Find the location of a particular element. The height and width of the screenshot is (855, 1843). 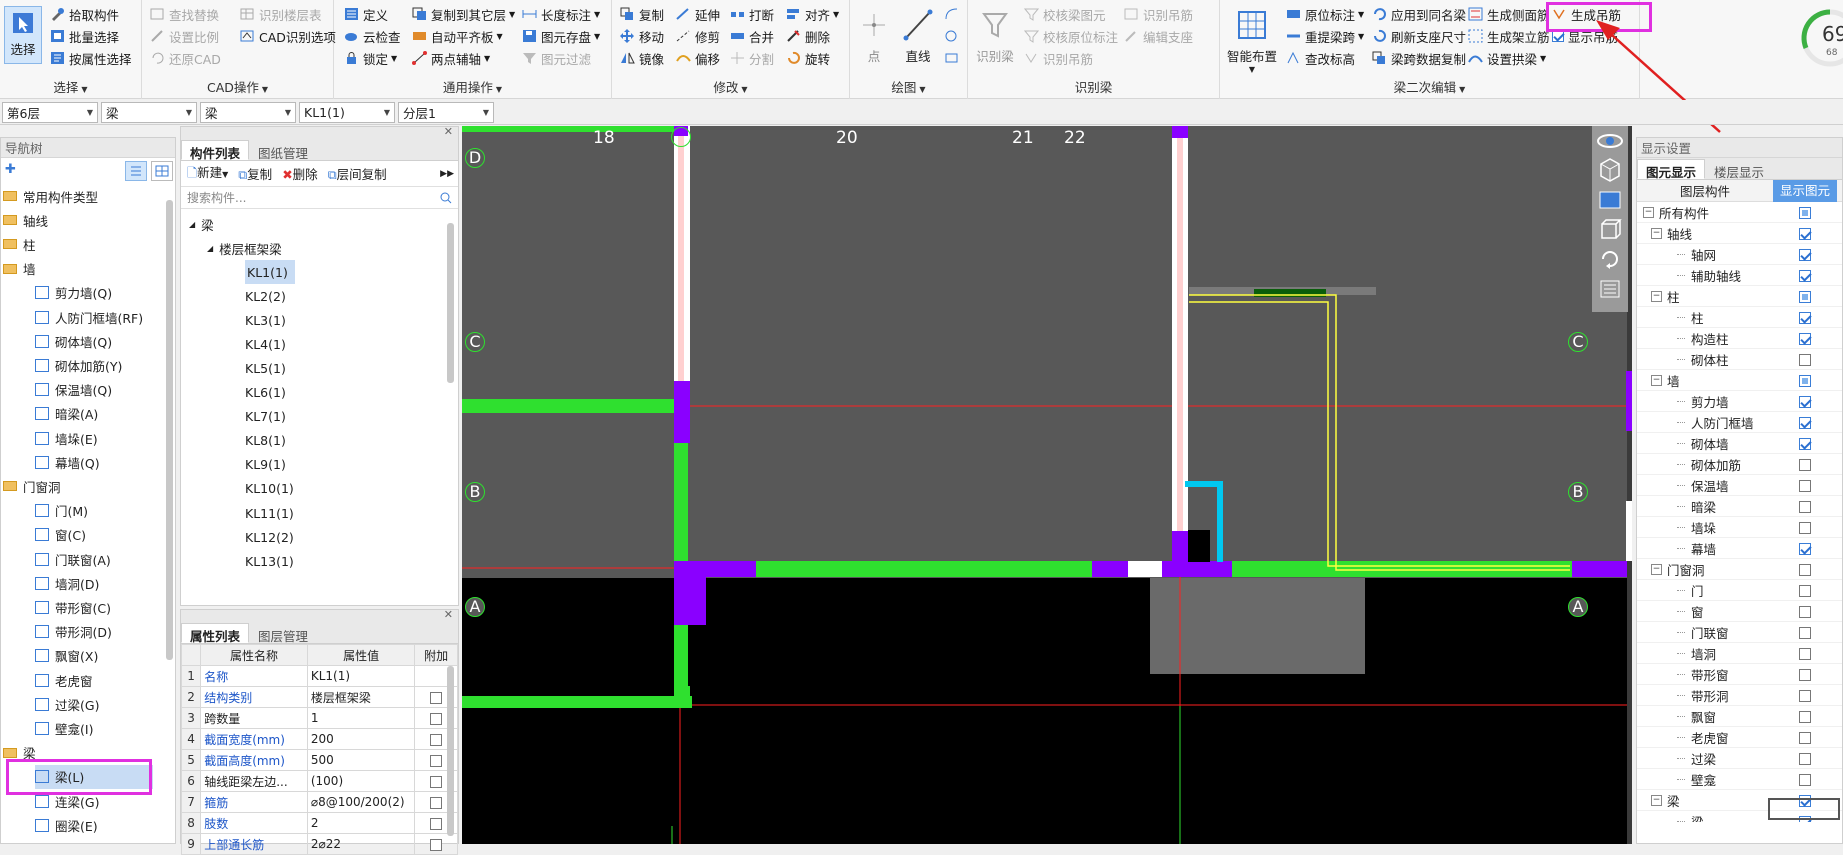

layer-combo: 分层1 ▼ is located at coordinates (446, 112).